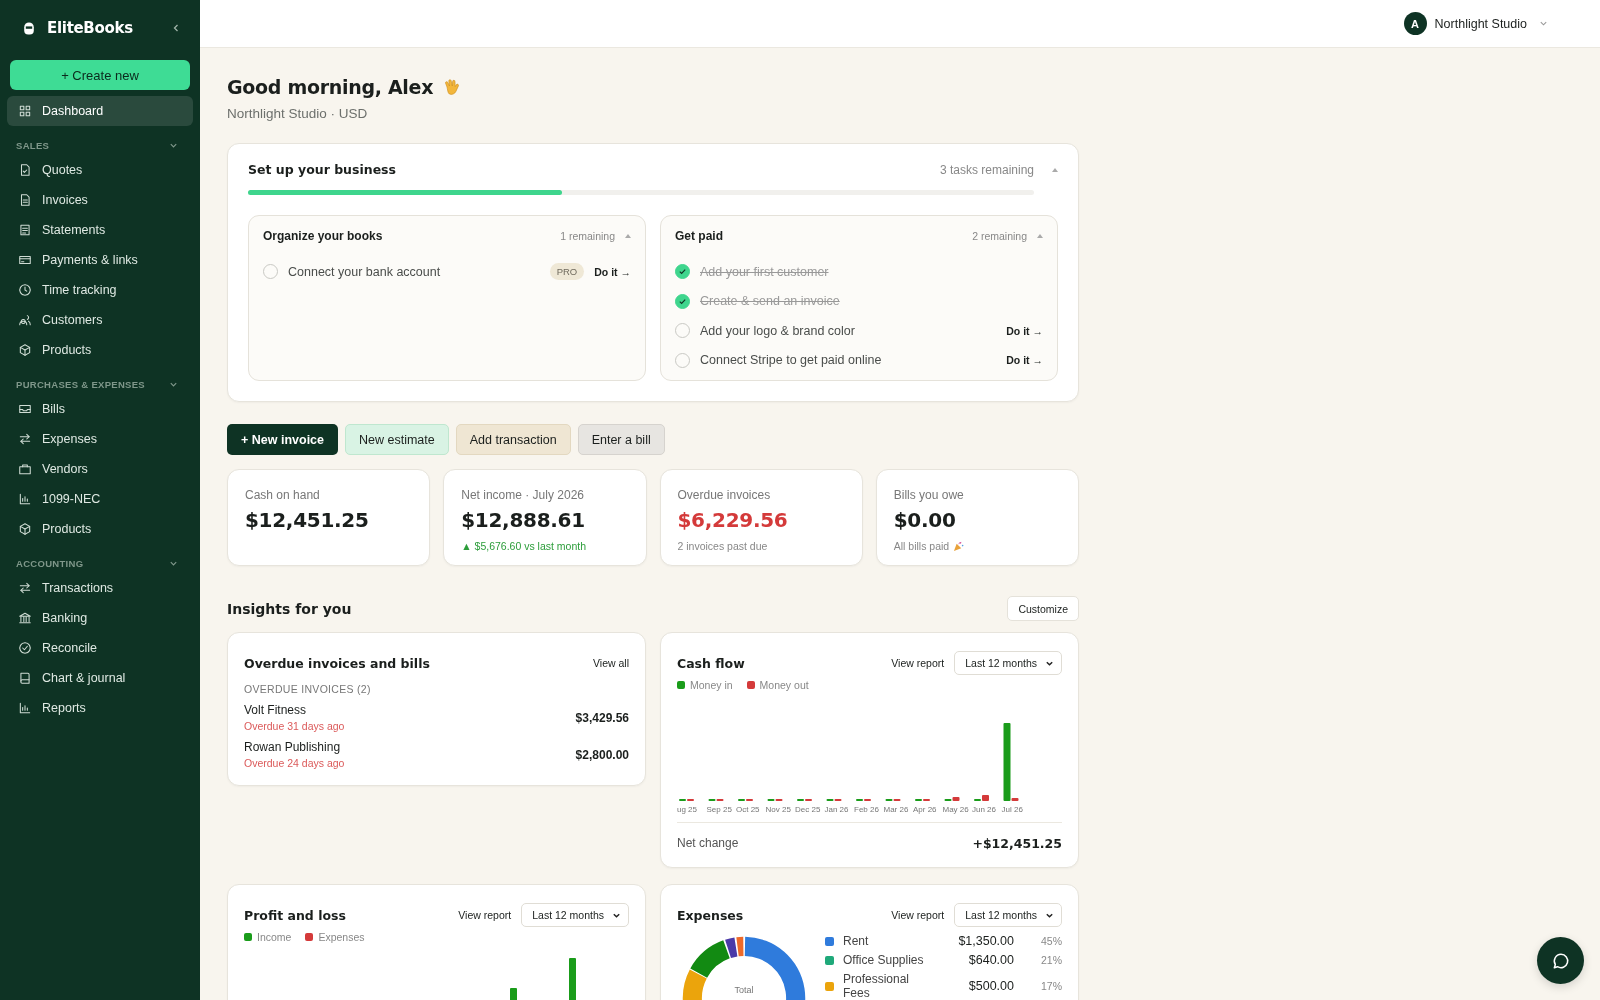  What do you see at coordinates (925, 520) in the screenshot?
I see `stat-value: $0.00` at bounding box center [925, 520].